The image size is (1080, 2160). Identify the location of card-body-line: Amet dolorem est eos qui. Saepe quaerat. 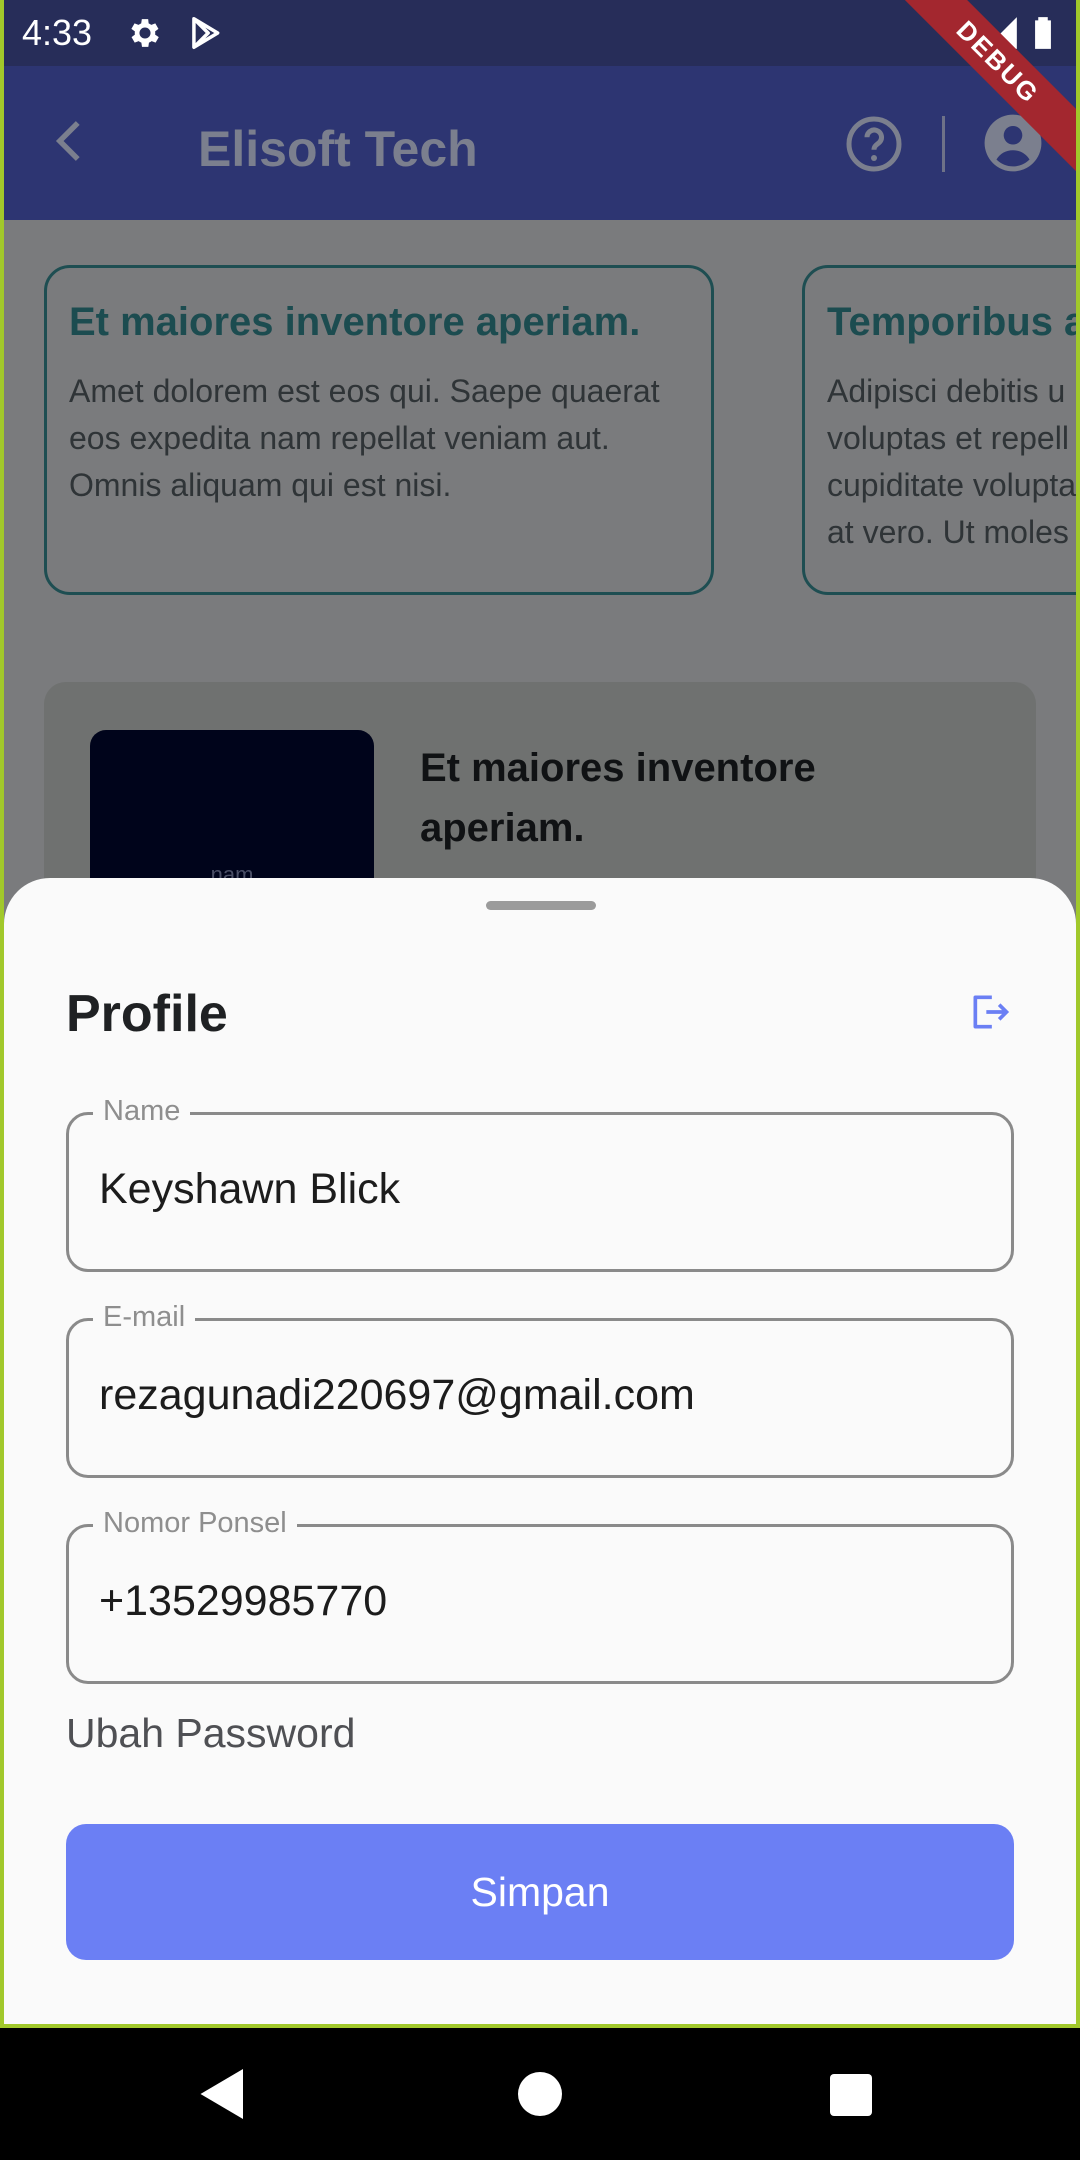
(364, 391).